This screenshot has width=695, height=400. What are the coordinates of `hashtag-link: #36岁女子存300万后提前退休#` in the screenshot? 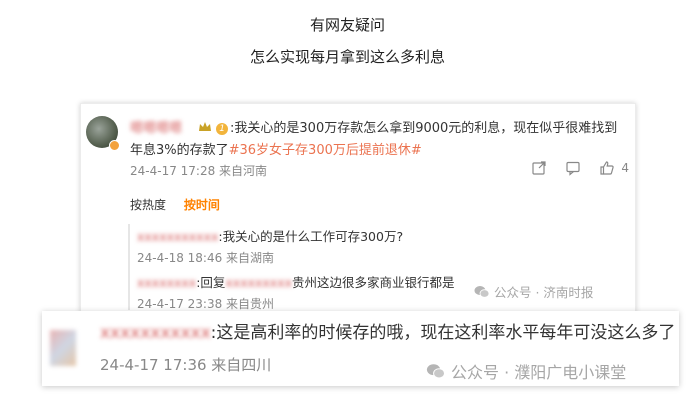 It's located at (325, 150).